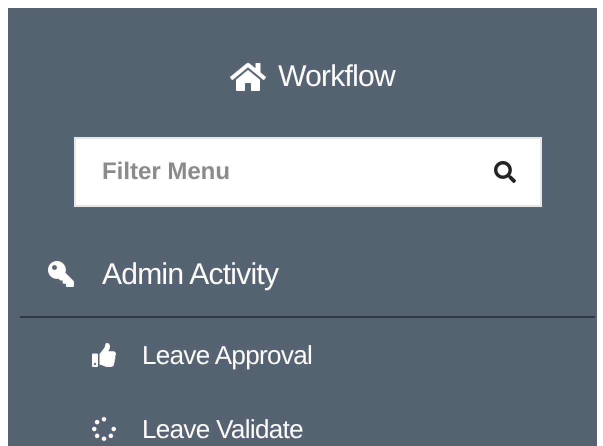  Describe the element at coordinates (336, 77) in the screenshot. I see `app-title: Workflow` at that location.